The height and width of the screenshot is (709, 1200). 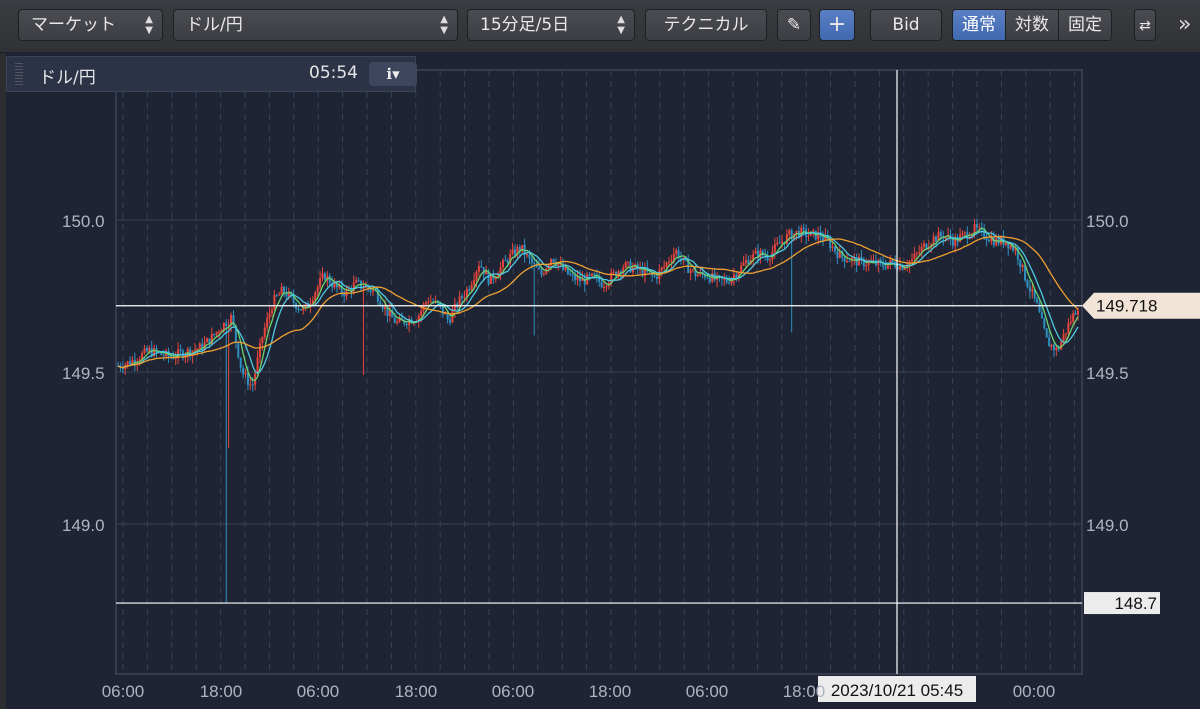 I want to click on x-tick-label: 18:00, so click(x=221, y=691).